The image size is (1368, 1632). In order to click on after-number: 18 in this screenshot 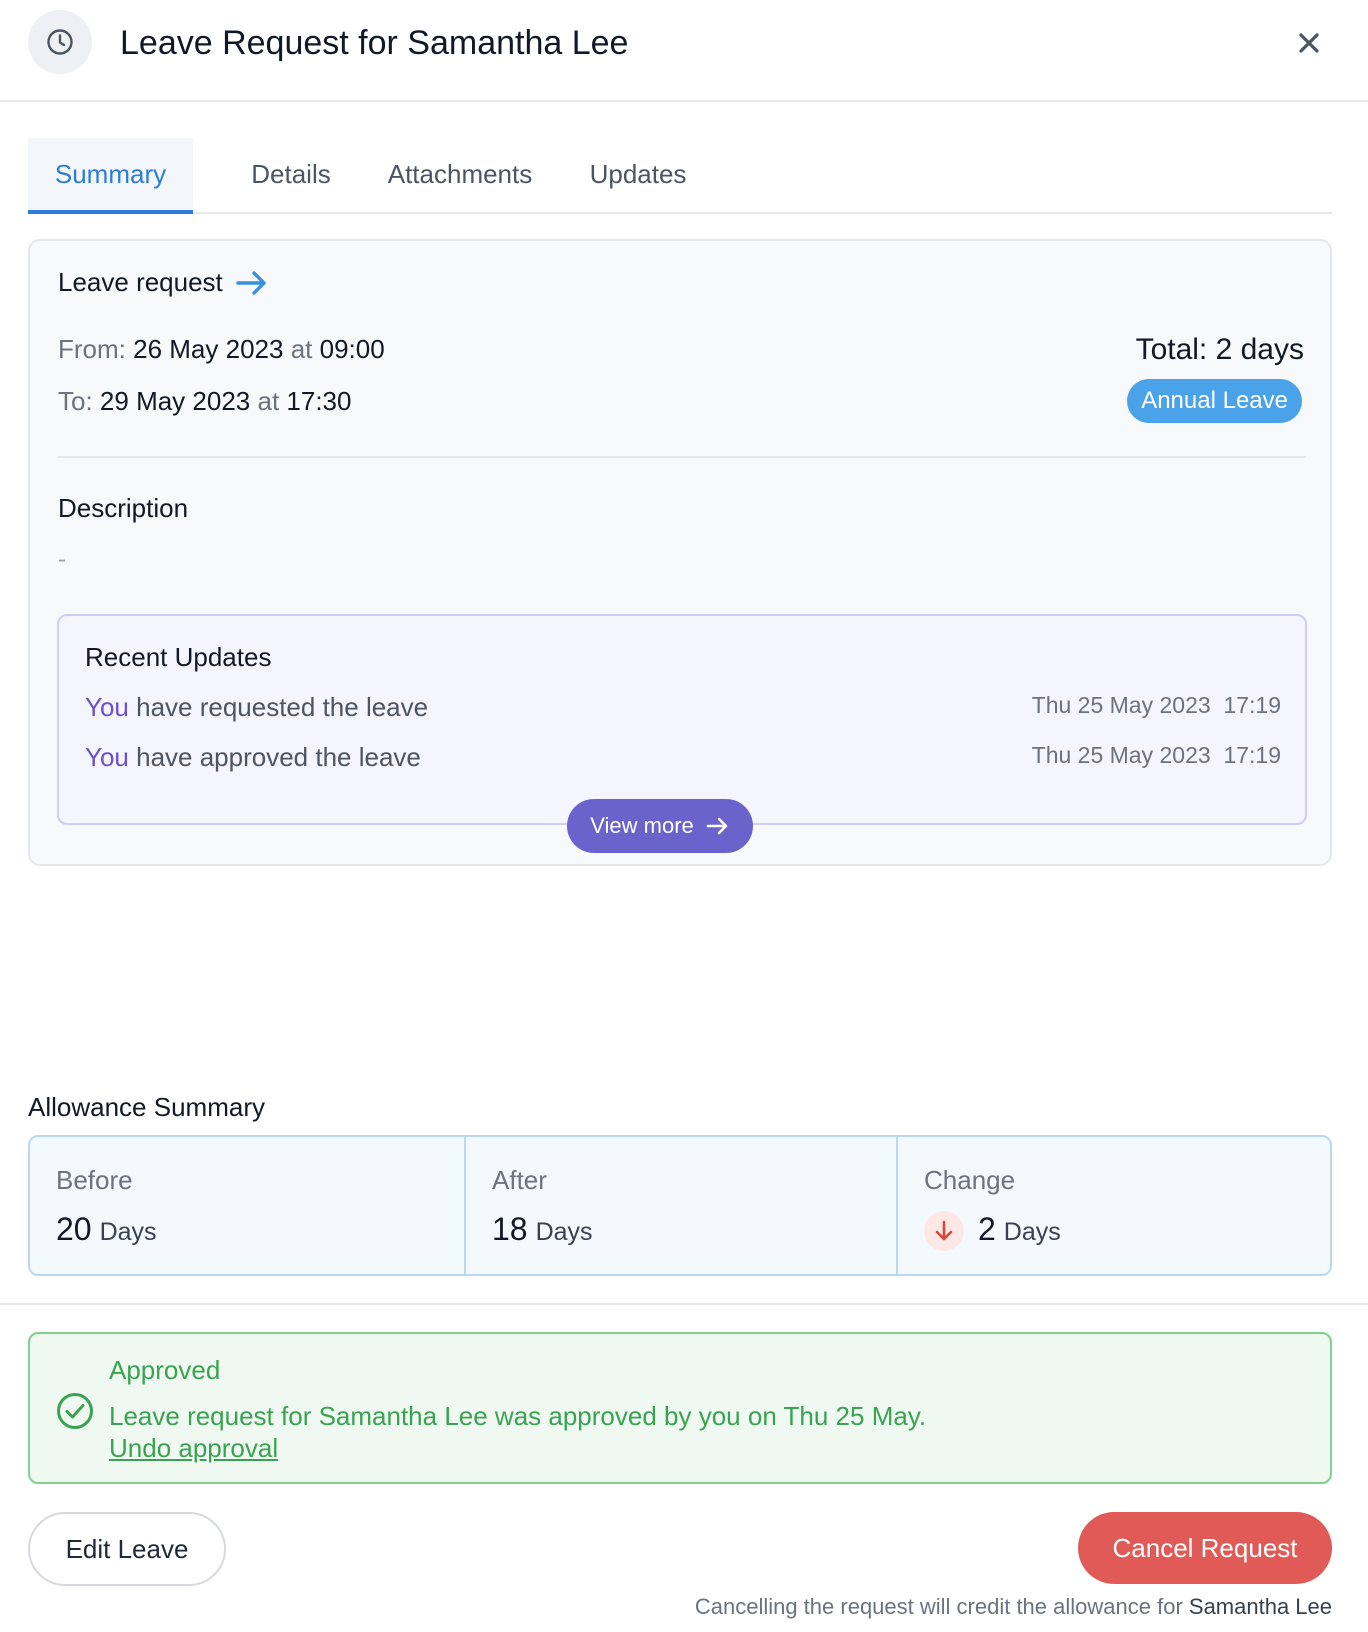, I will do `click(510, 1229)`.